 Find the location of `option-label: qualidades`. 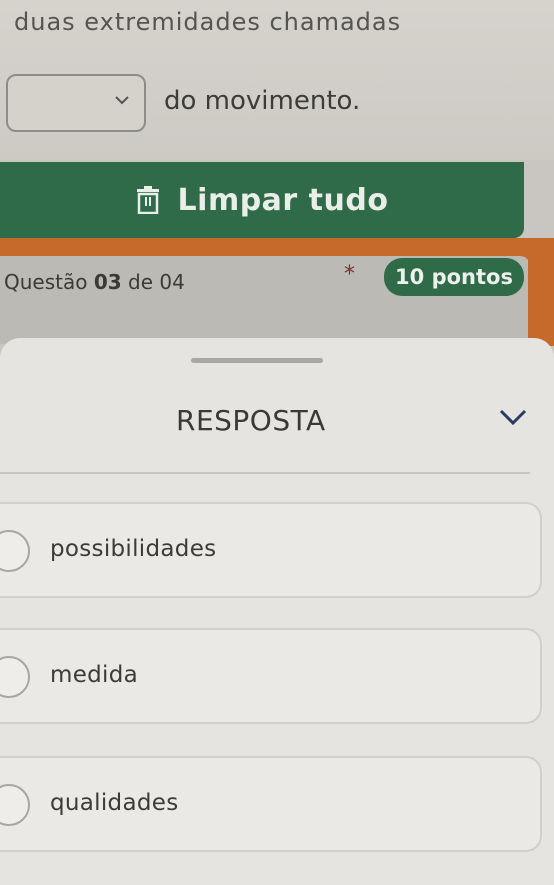

option-label: qualidades is located at coordinates (114, 803).